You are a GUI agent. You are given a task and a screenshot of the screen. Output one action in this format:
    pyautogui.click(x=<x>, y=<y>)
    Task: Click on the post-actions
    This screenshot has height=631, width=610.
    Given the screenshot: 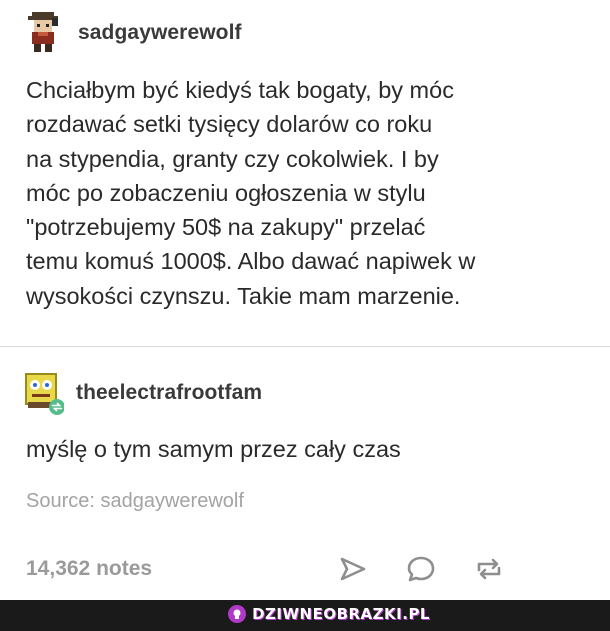 What is the action you would take?
    pyautogui.click(x=421, y=569)
    